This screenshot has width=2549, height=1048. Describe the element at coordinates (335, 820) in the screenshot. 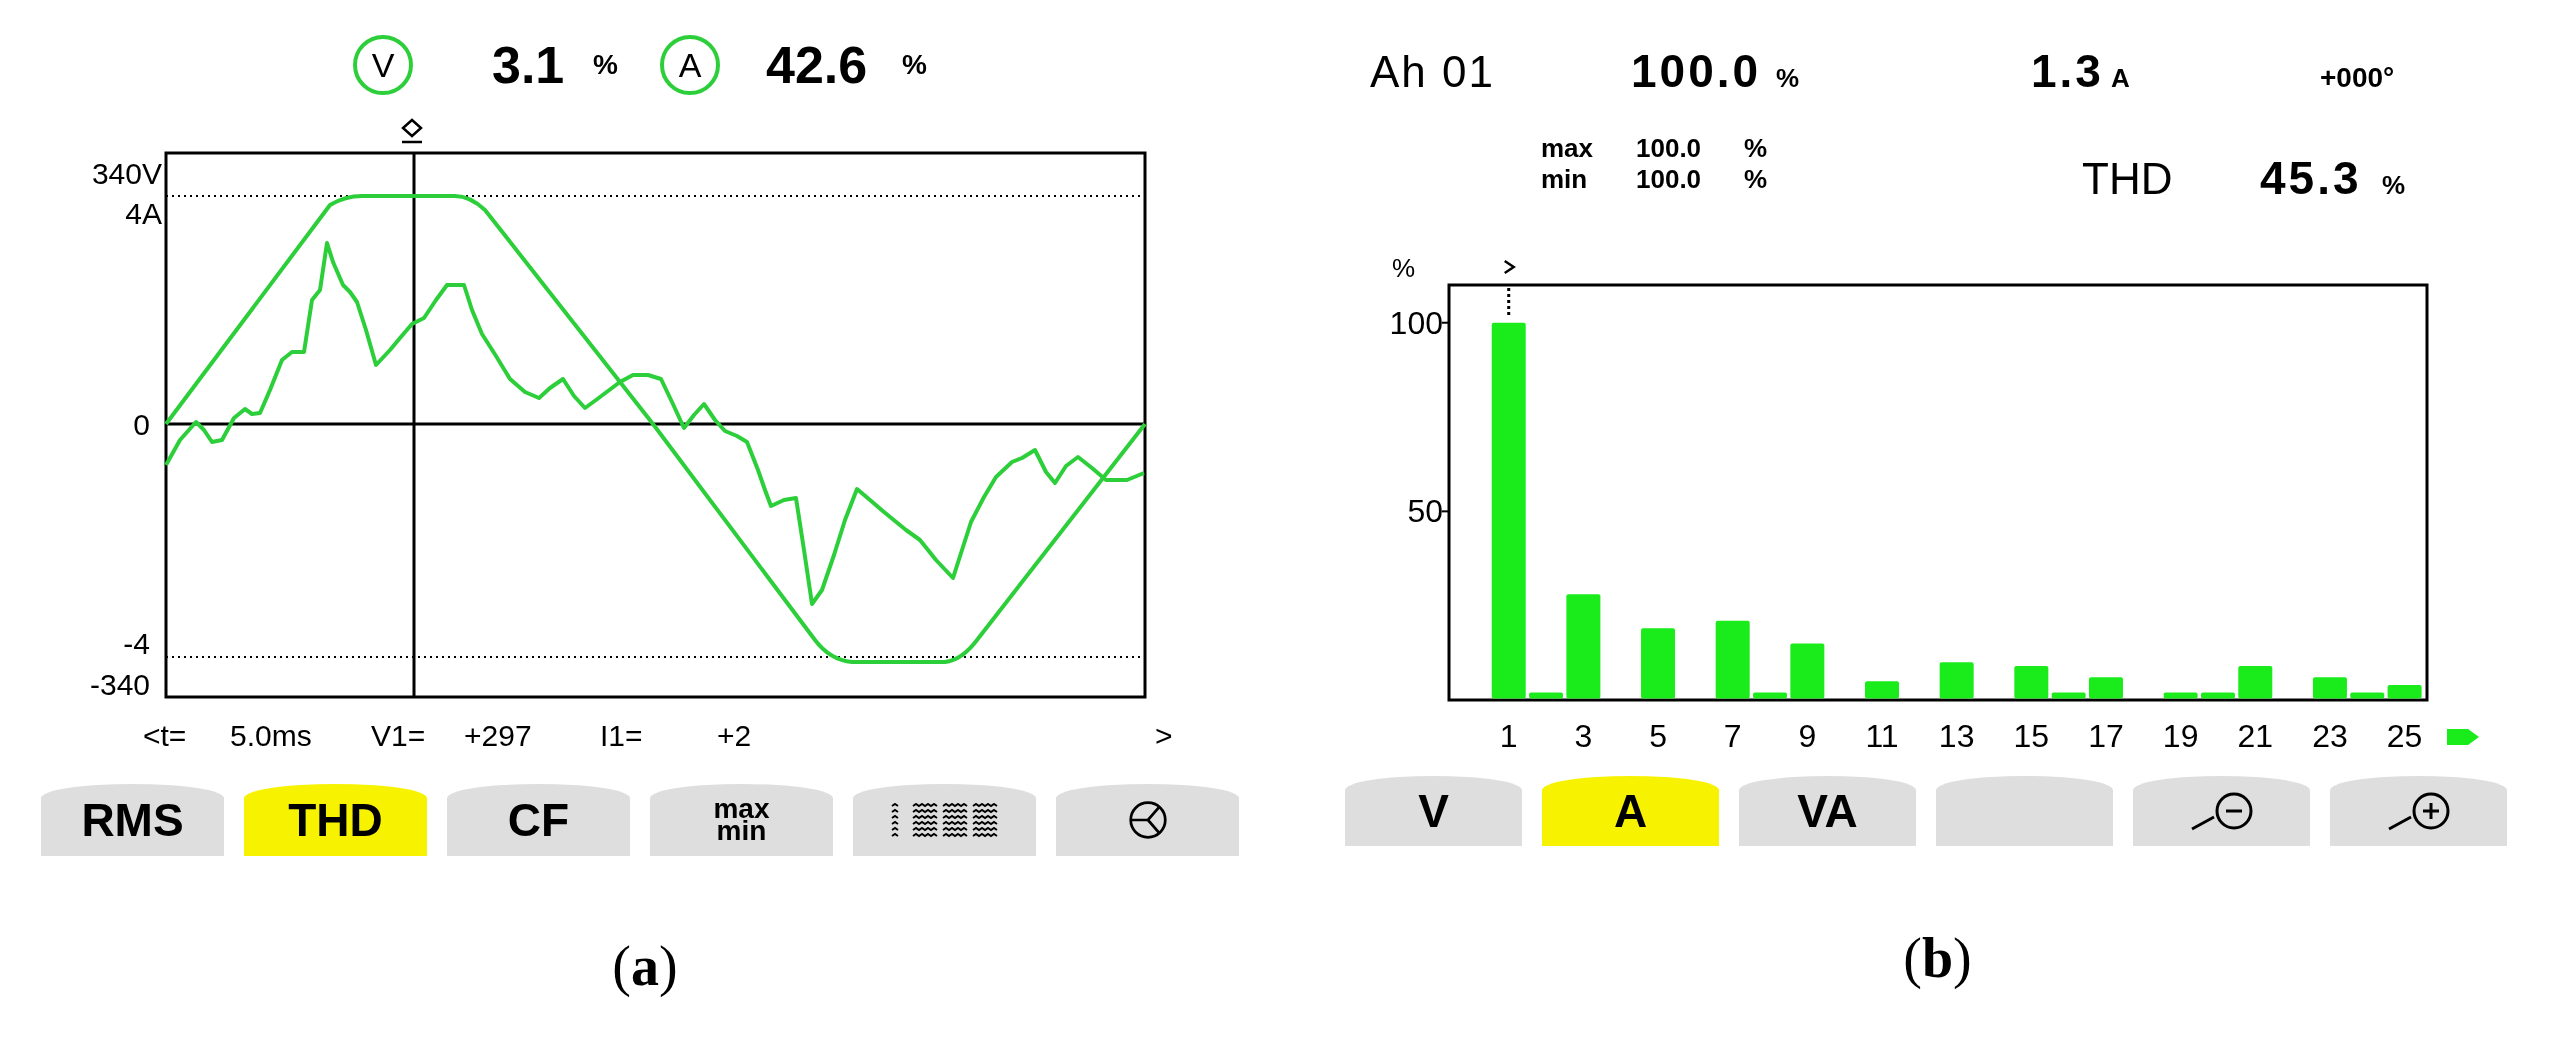

I see `softkey: THD` at that location.